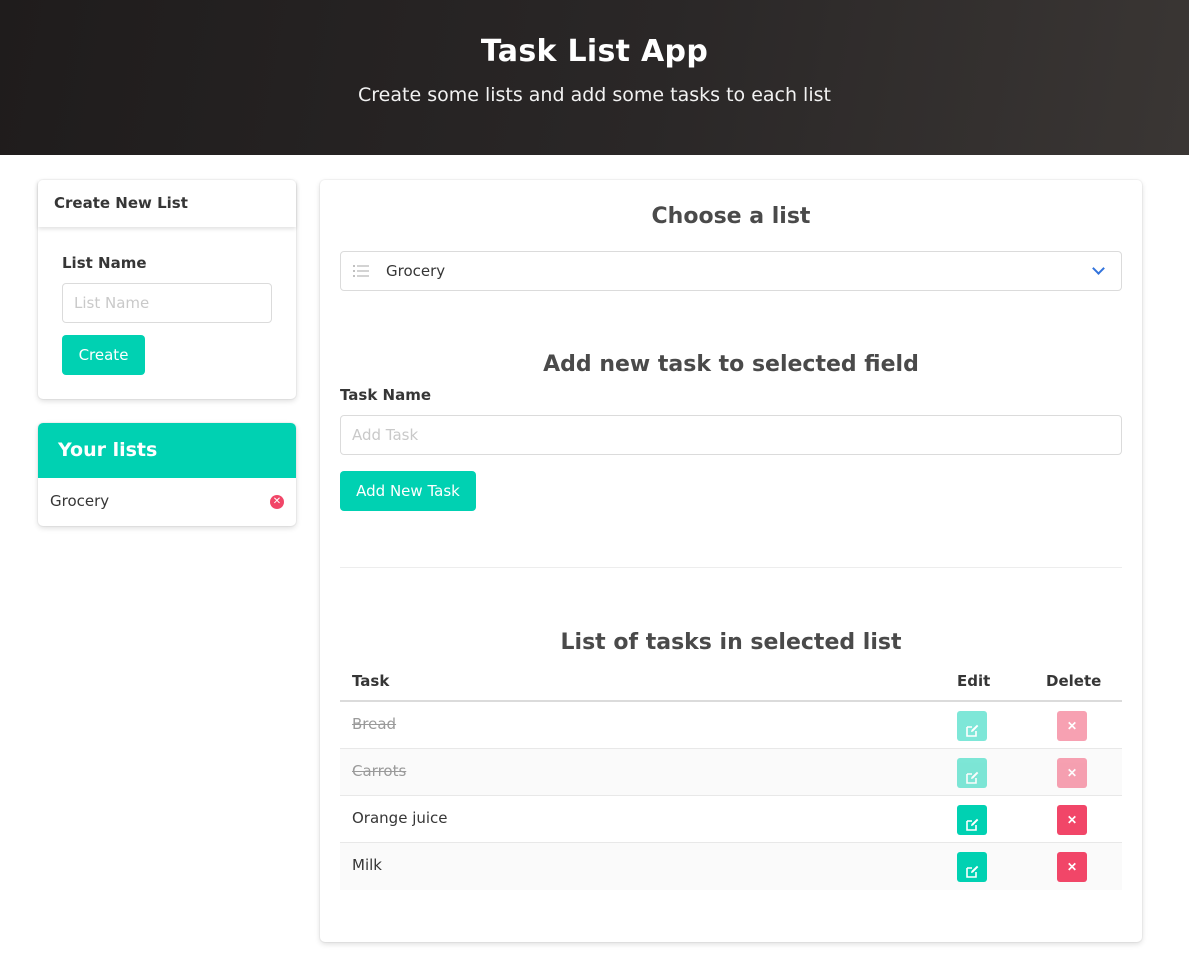 The height and width of the screenshot is (973, 1189). What do you see at coordinates (167, 203) in the screenshot?
I see `create-list-card-title: Create New List` at bounding box center [167, 203].